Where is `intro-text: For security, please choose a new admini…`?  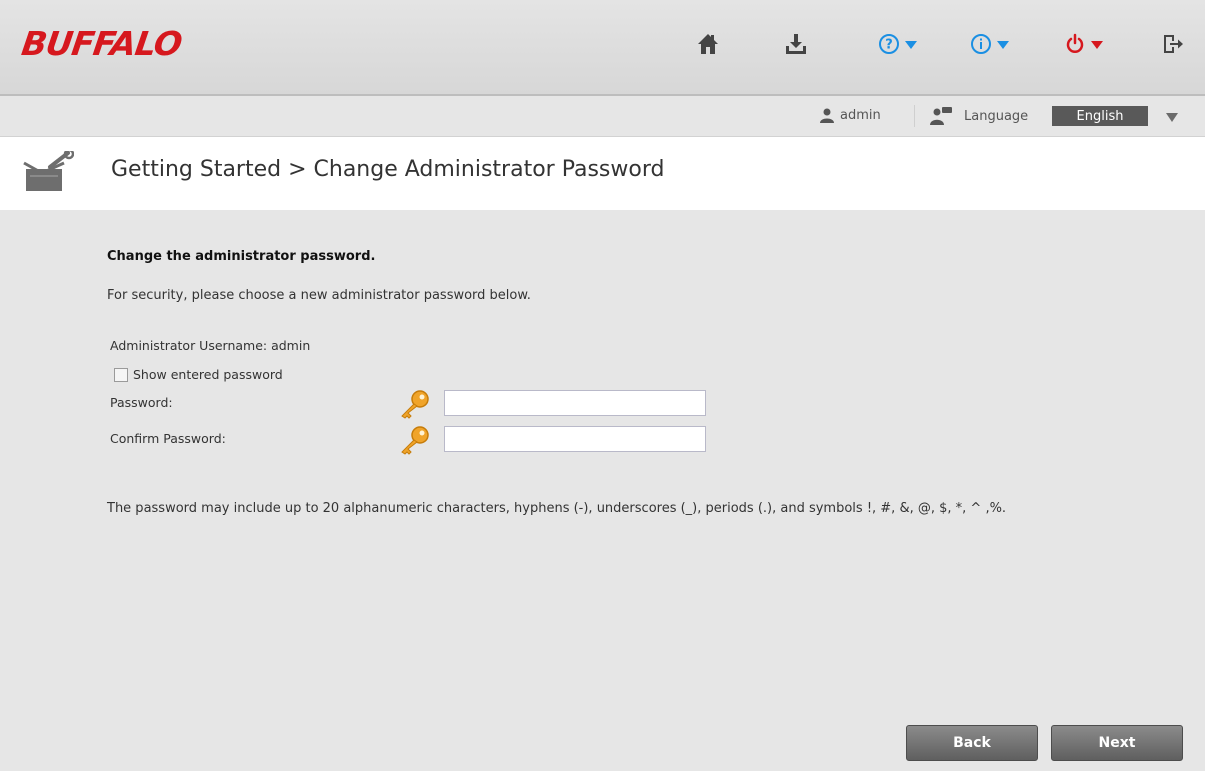
intro-text: For security, please choose a new admini… is located at coordinates (319, 295).